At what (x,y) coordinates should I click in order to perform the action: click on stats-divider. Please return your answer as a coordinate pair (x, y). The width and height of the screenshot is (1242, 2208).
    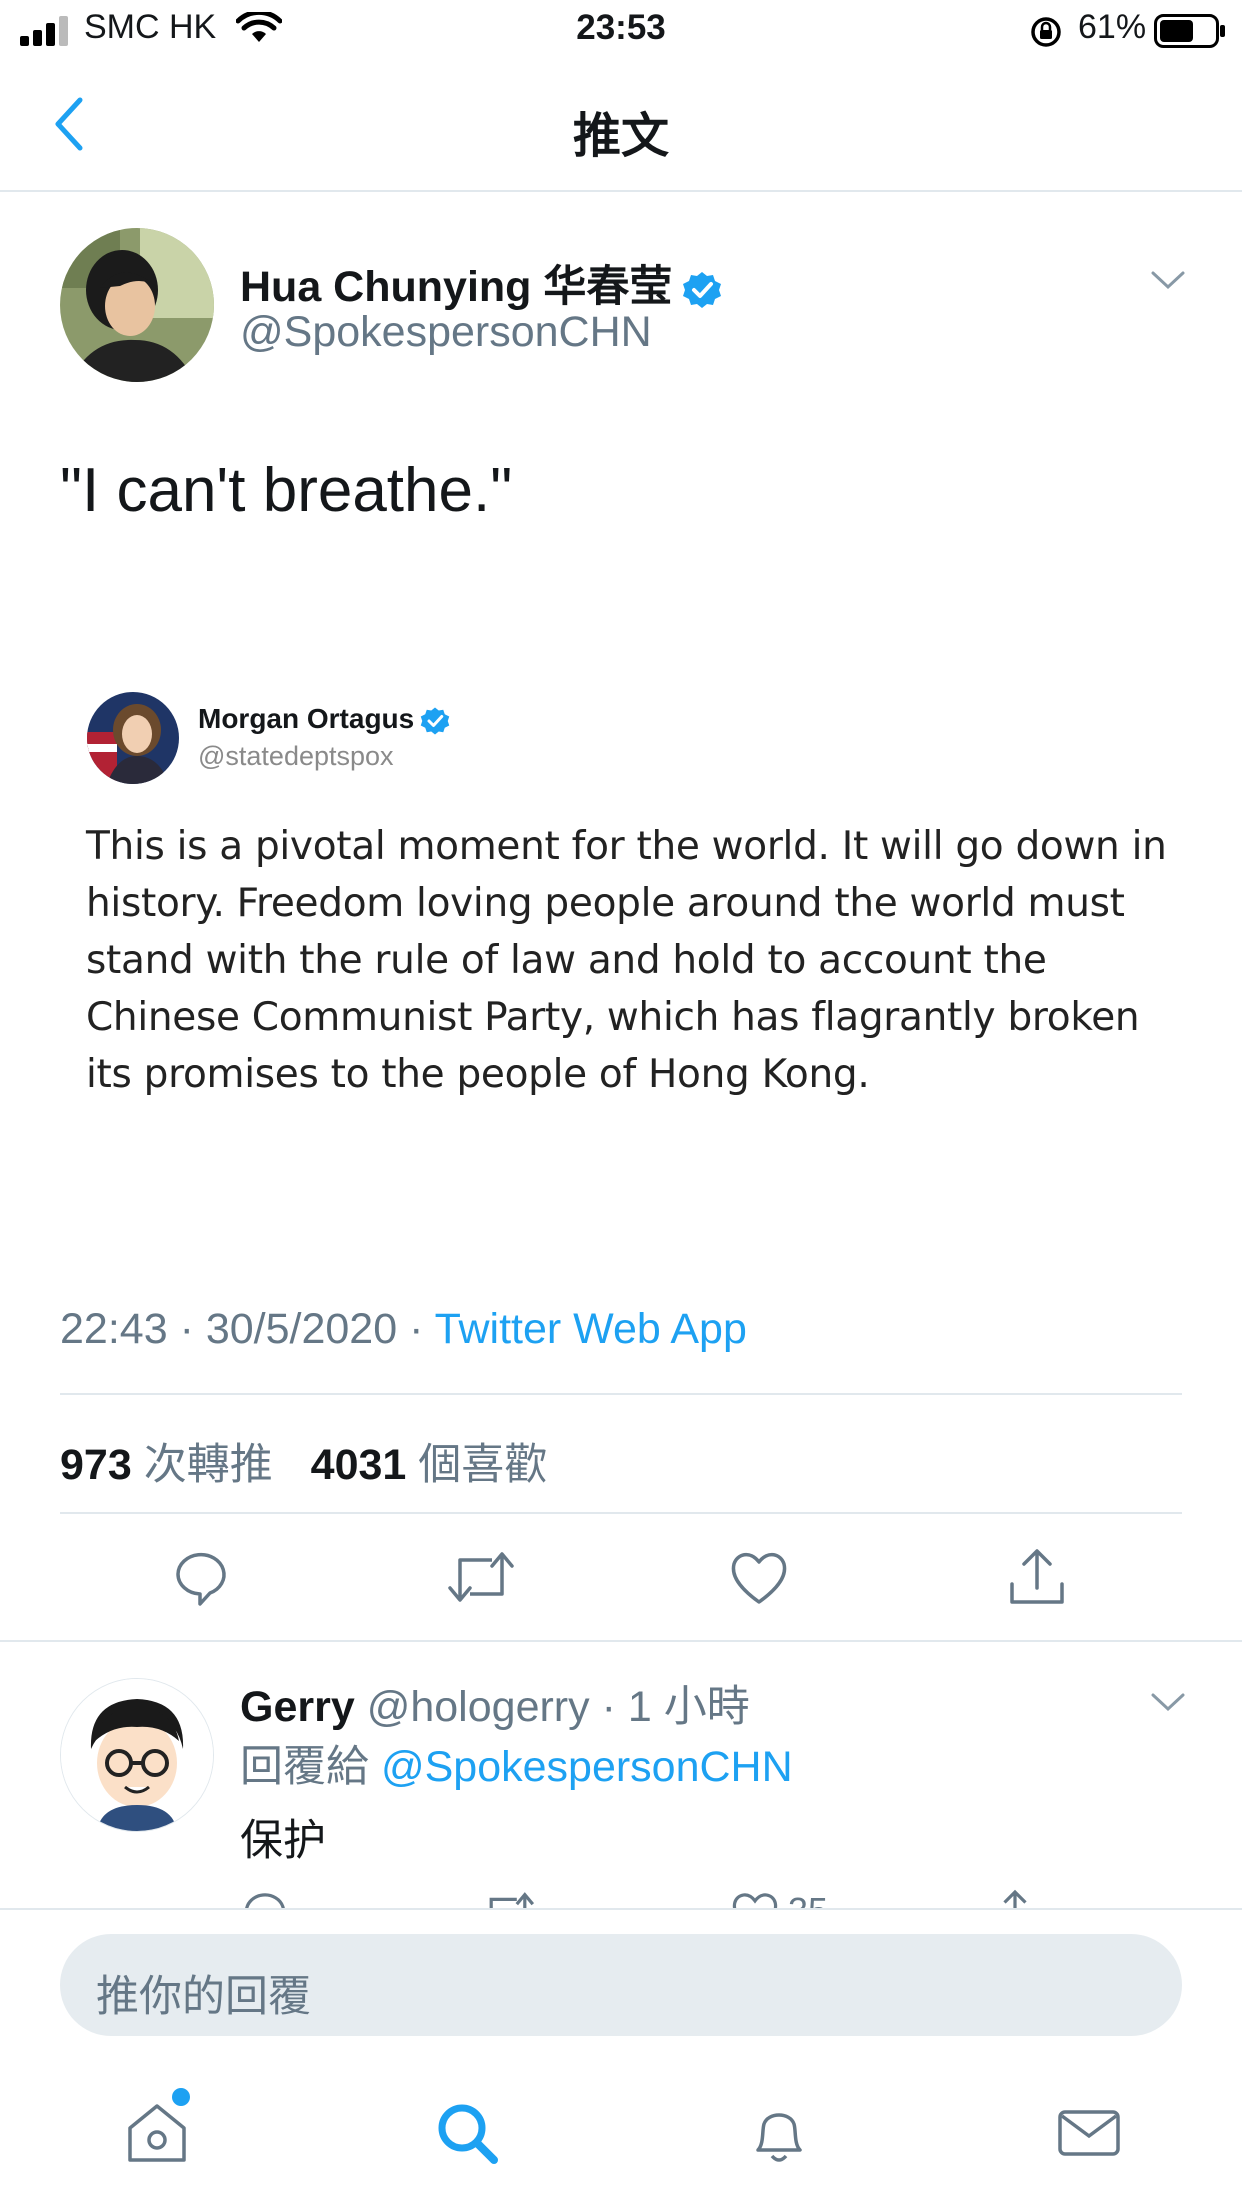
    Looking at the image, I should click on (621, 1513).